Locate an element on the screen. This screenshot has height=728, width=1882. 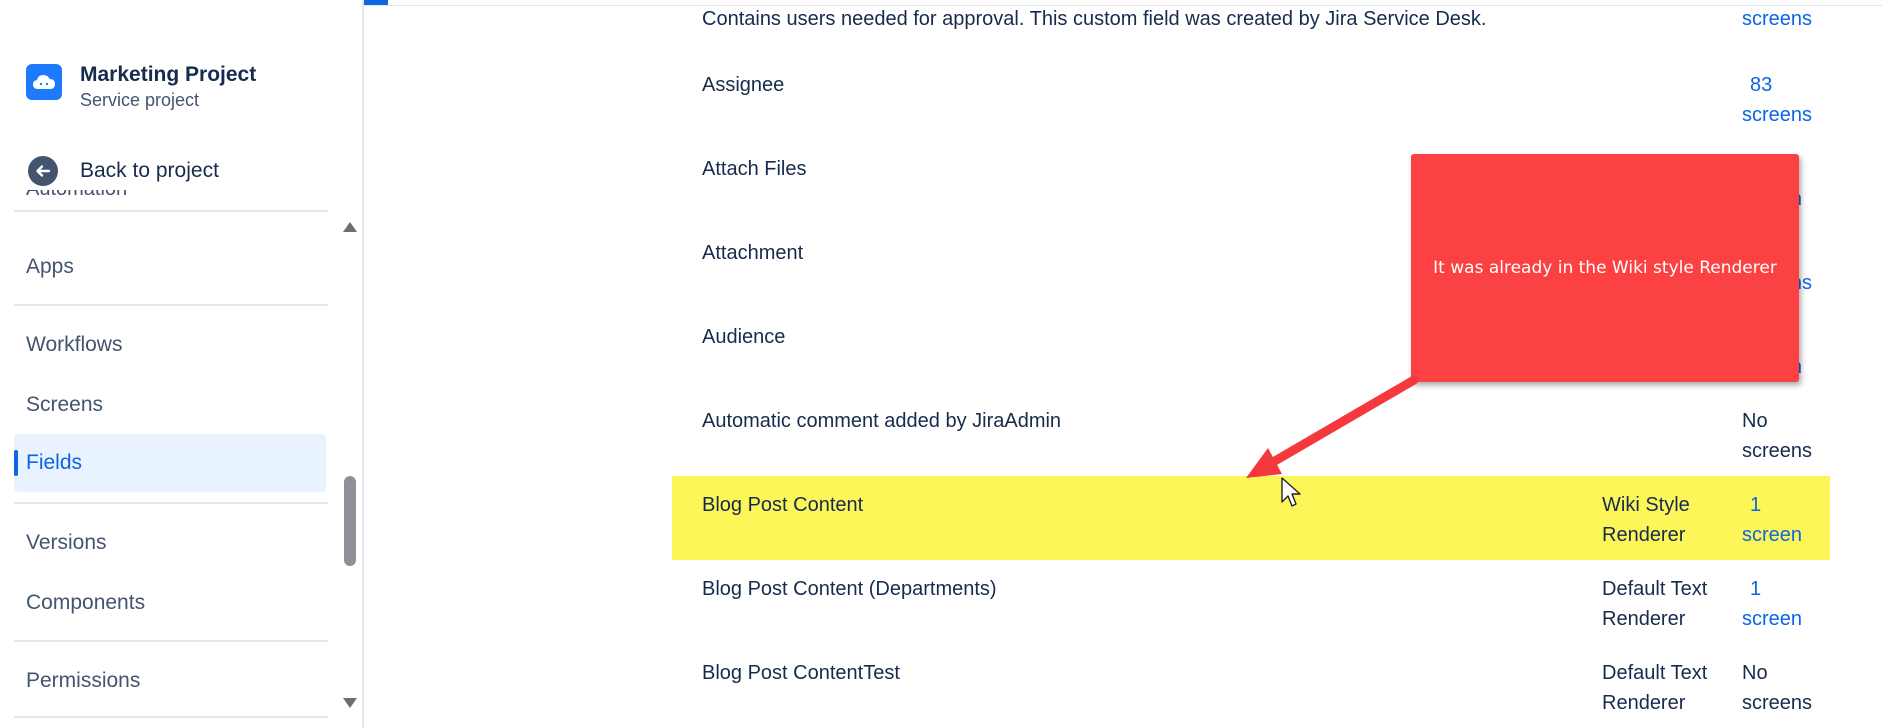
cloud-icon is located at coordinates (44, 82).